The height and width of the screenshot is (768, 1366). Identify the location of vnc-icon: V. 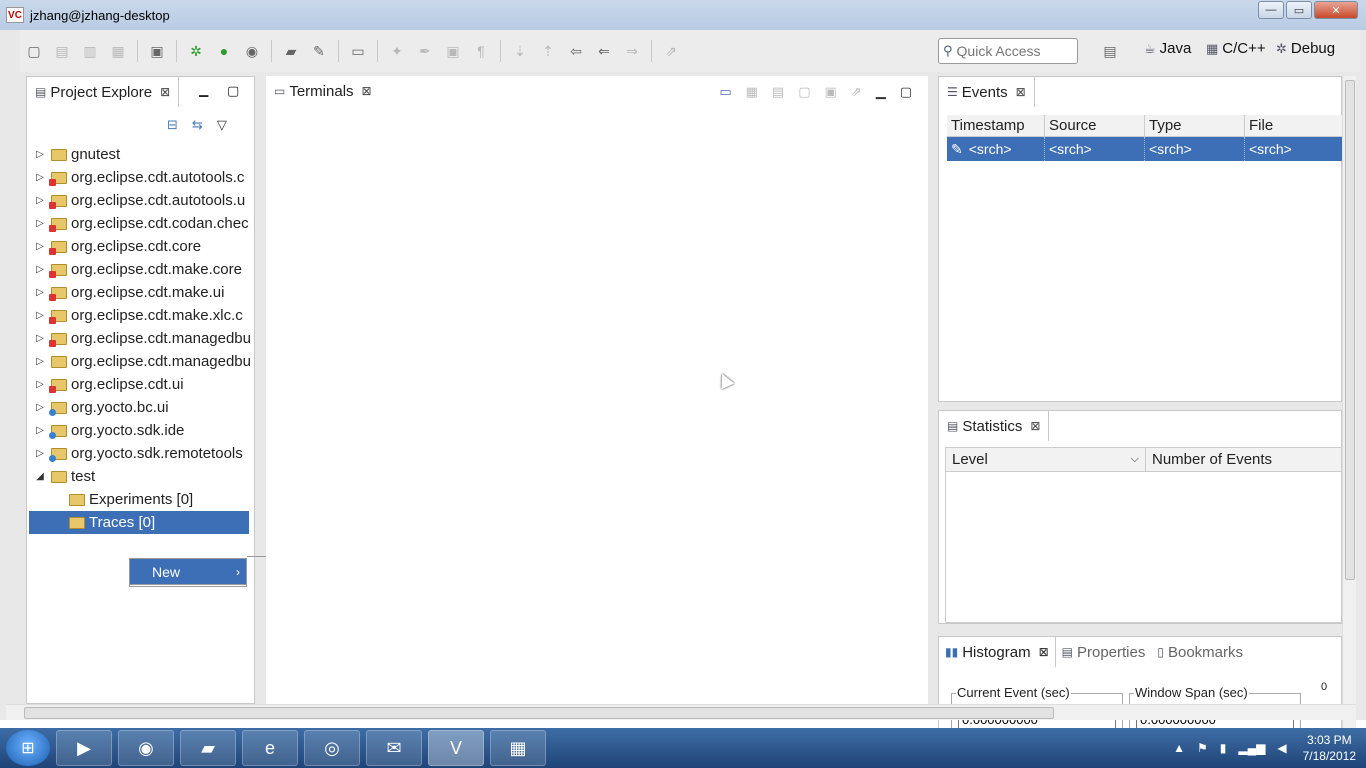
(456, 748).